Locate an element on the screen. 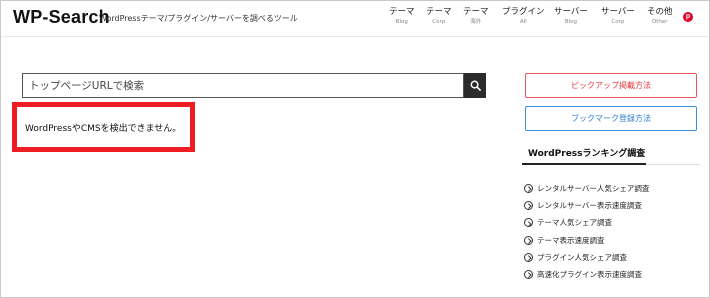 The image size is (710, 298). result-highlight: WordPressやCMSを検出できません。 is located at coordinates (103, 127).